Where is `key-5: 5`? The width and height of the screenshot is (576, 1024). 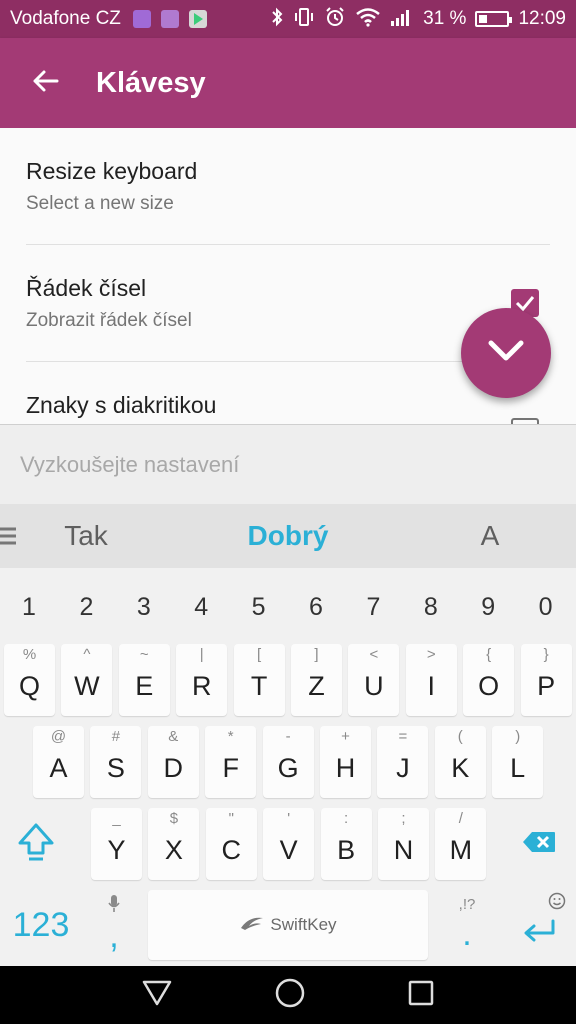
key-5: 5 is located at coordinates (259, 607).